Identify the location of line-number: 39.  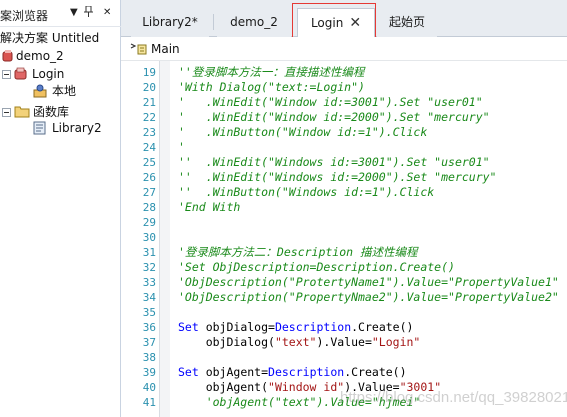
(149, 372).